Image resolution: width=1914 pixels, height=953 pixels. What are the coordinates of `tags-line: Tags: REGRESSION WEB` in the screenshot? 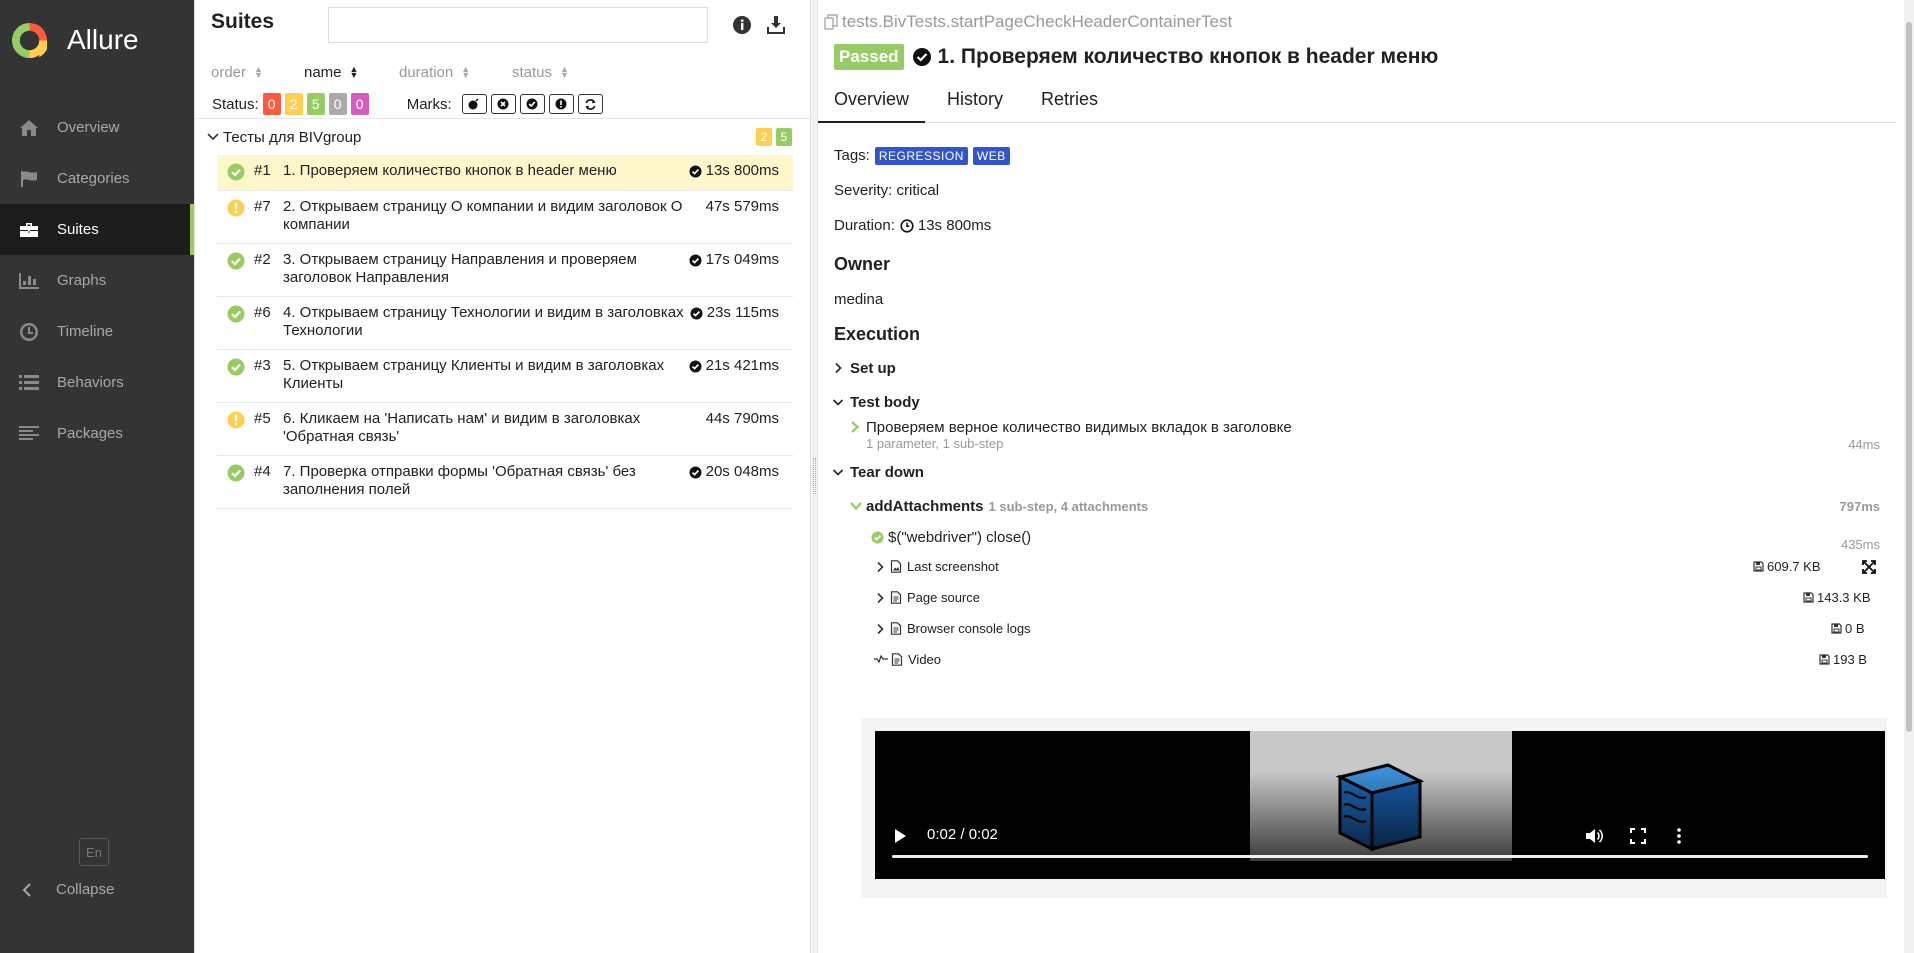 It's located at (1357, 155).